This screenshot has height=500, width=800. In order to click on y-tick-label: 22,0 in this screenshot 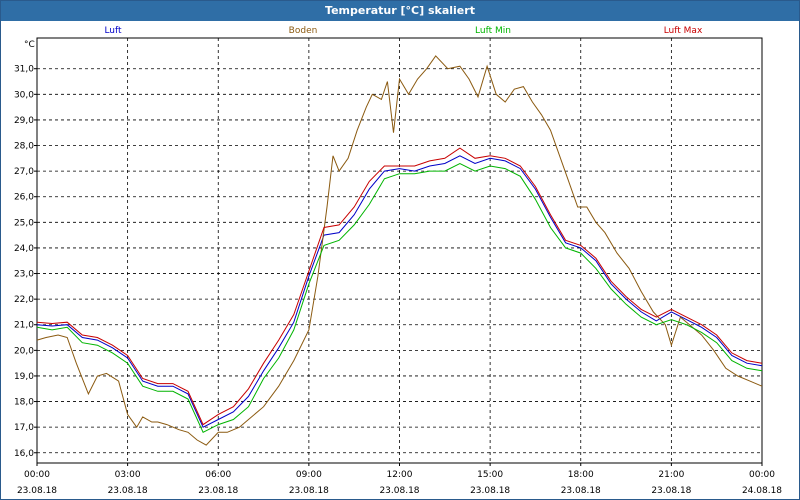, I will do `click(24, 300)`.